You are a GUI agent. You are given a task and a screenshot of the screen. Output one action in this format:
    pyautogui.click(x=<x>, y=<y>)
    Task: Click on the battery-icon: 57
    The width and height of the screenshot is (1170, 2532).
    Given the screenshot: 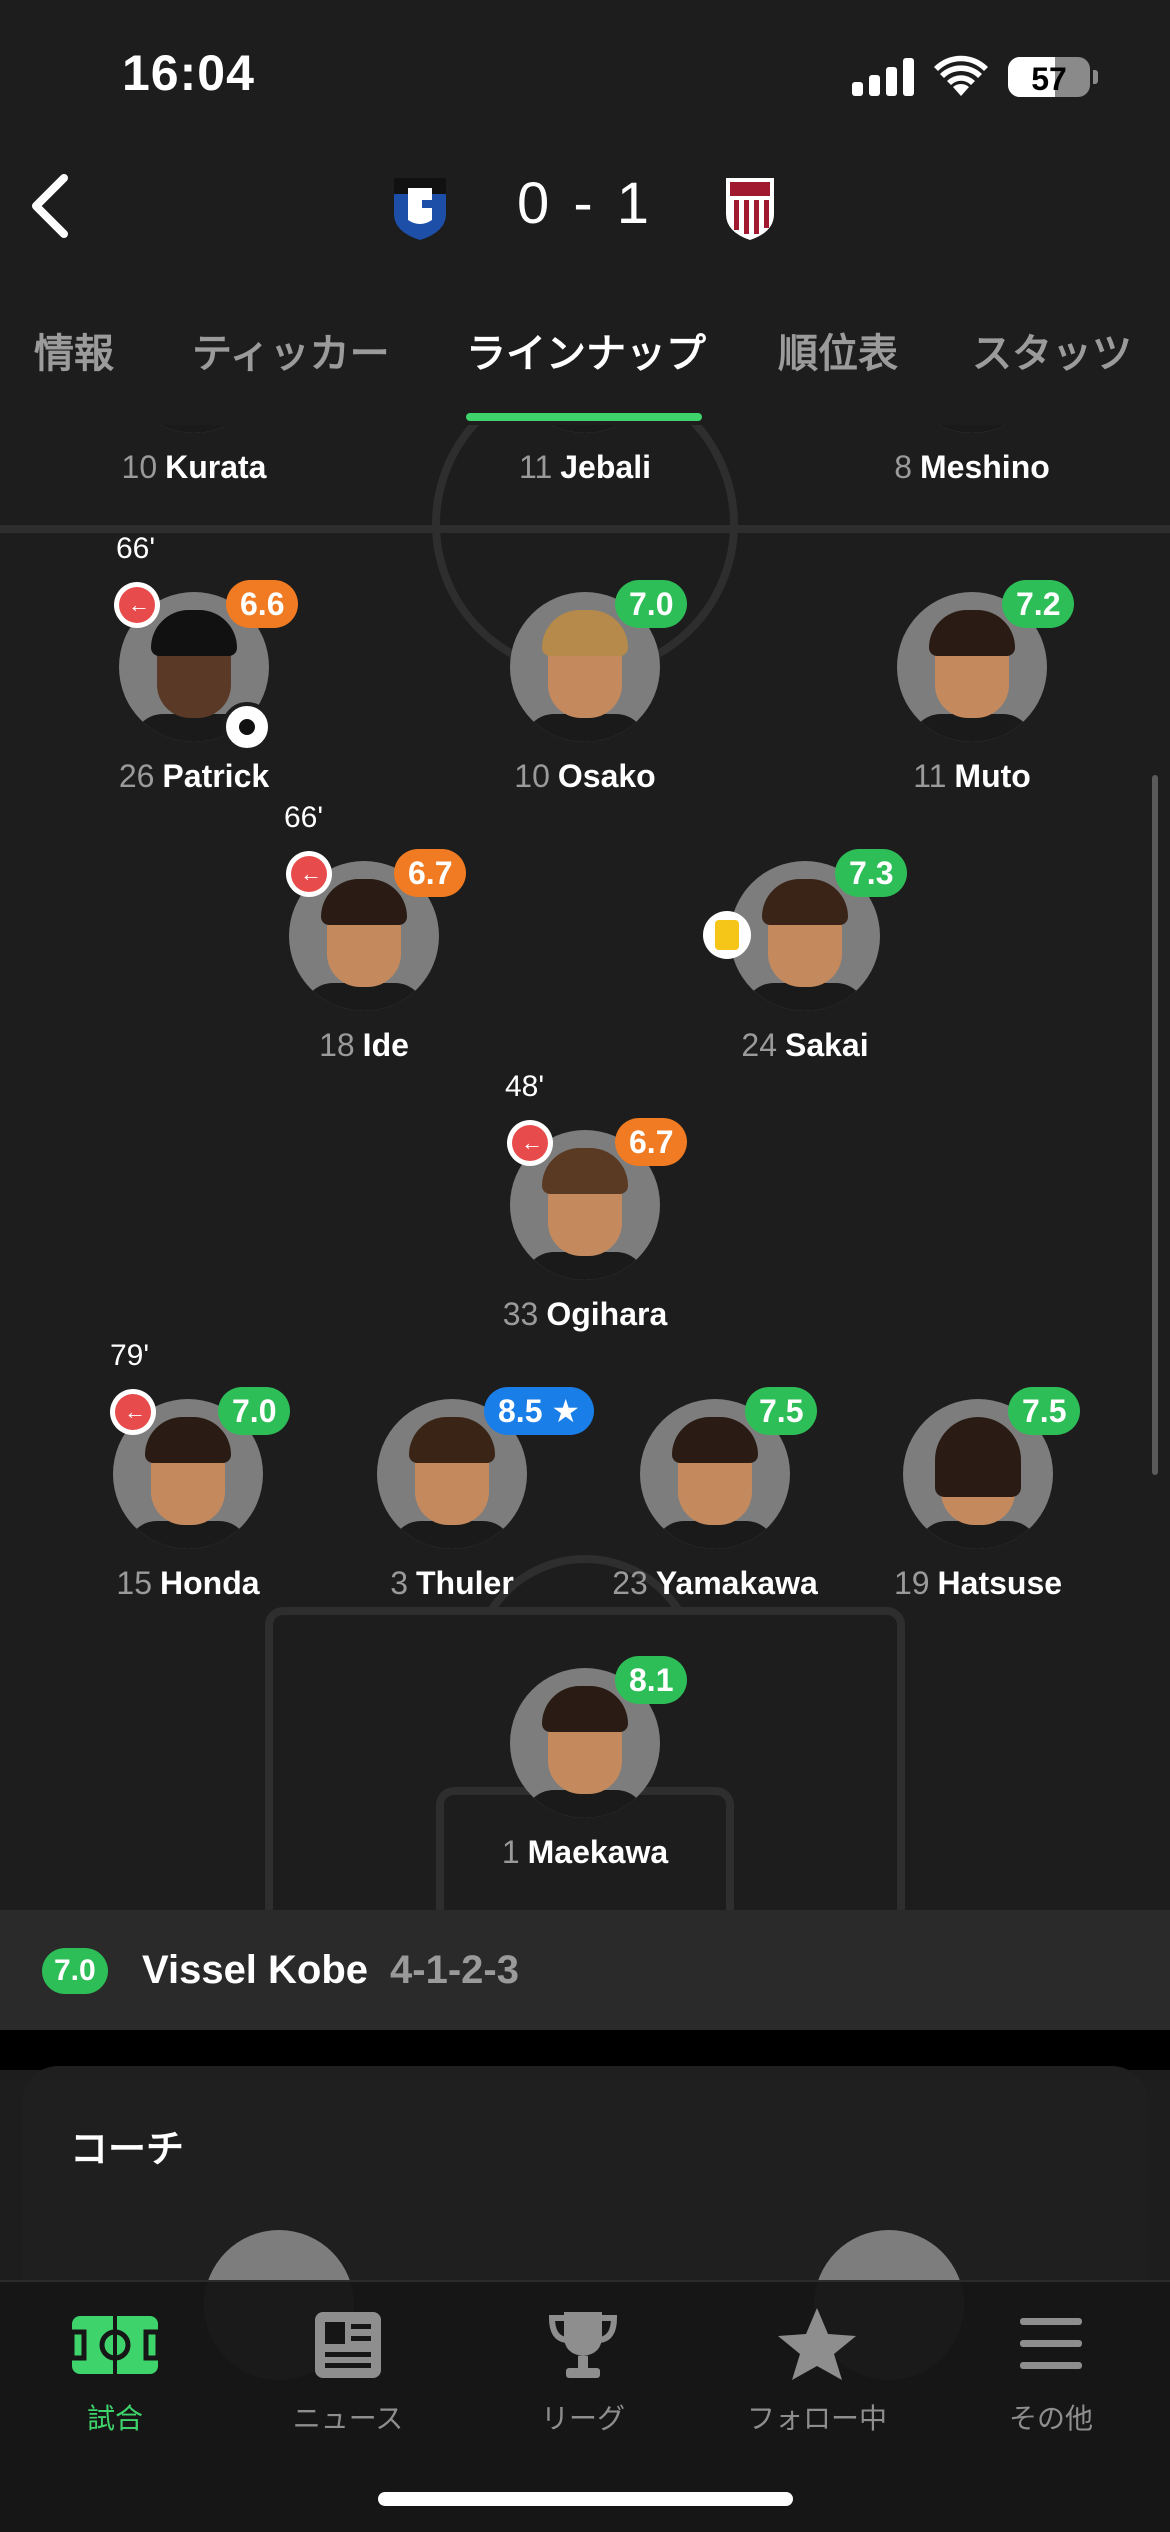 What is the action you would take?
    pyautogui.click(x=1049, y=77)
    